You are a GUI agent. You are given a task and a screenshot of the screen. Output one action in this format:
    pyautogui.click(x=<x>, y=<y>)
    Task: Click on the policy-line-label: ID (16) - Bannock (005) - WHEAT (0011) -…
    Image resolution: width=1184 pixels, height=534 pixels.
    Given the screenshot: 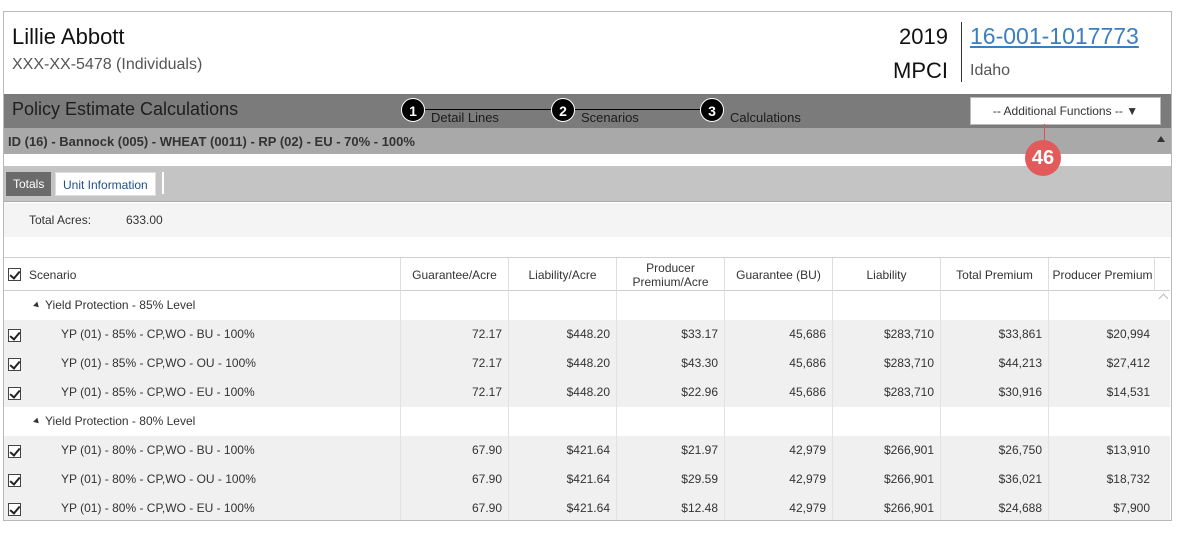 What is the action you would take?
    pyautogui.click(x=211, y=141)
    